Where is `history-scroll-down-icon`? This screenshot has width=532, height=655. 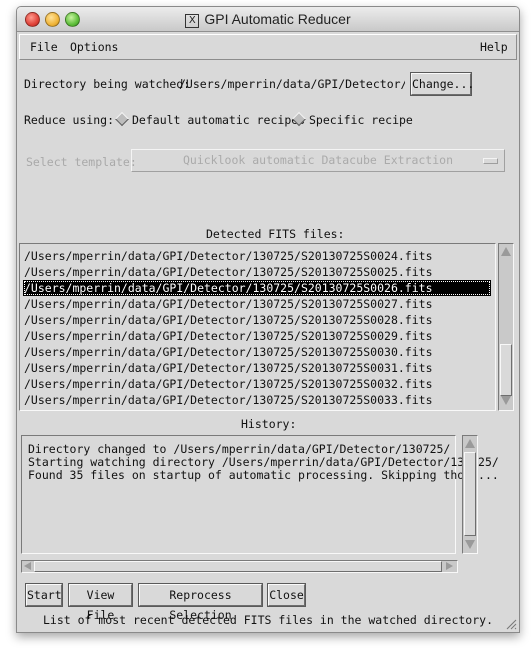 history-scroll-down-icon is located at coordinates (470, 544).